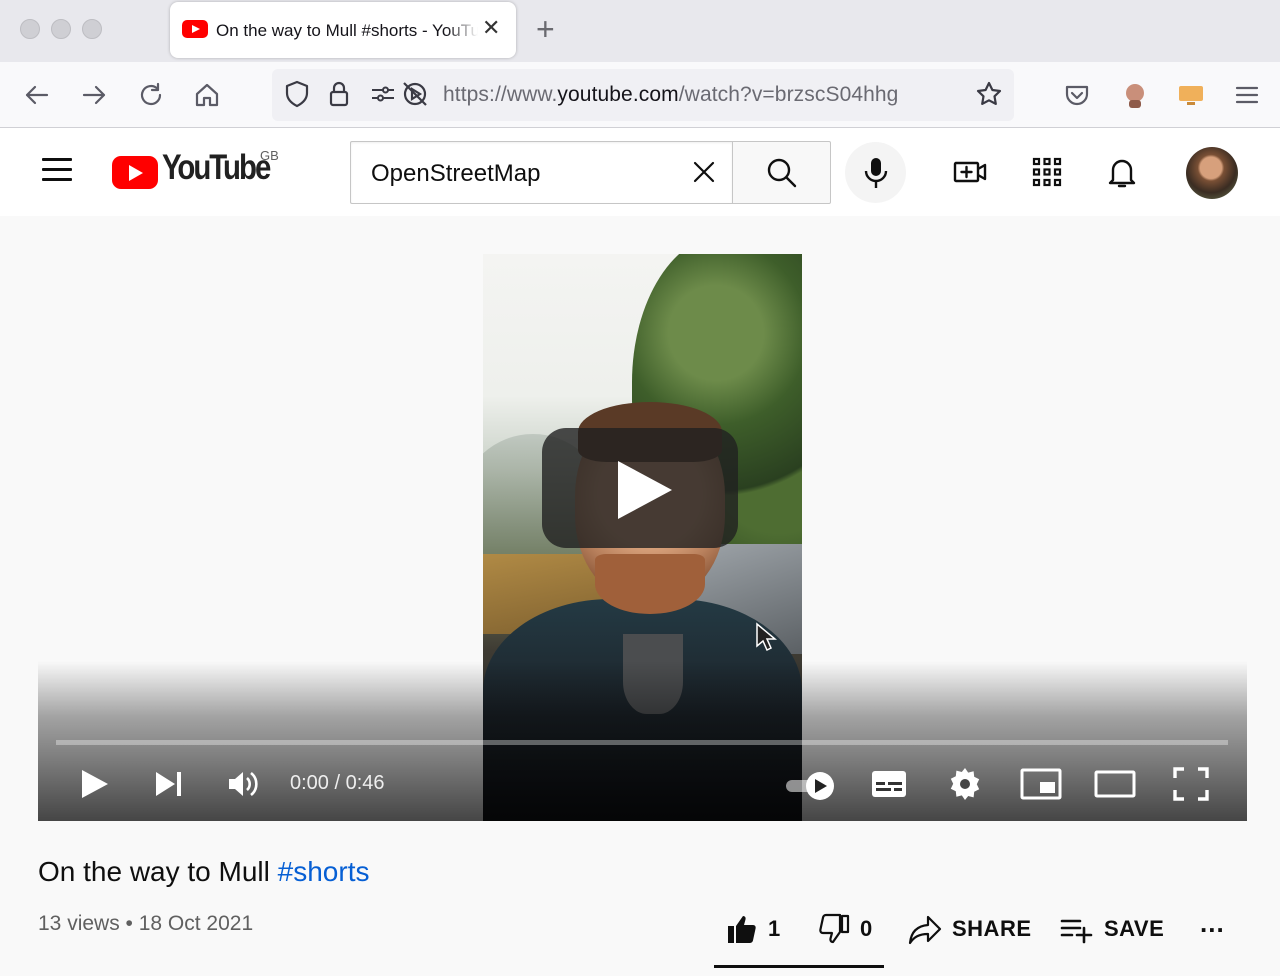  What do you see at coordinates (1191, 95) in the screenshot?
I see `extension-screen-icon` at bounding box center [1191, 95].